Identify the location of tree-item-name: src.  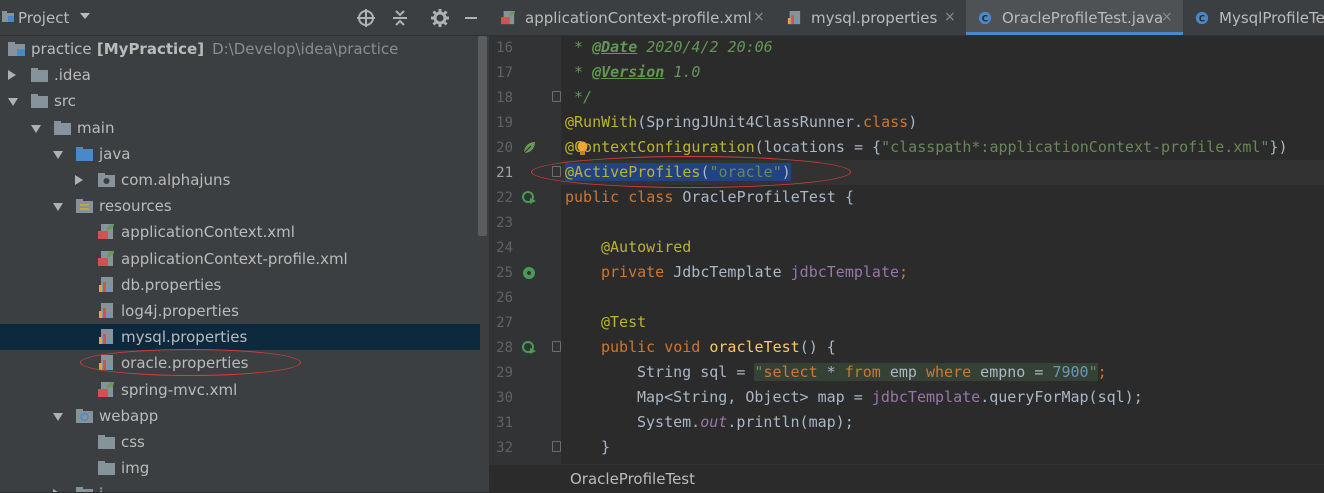
(65, 101).